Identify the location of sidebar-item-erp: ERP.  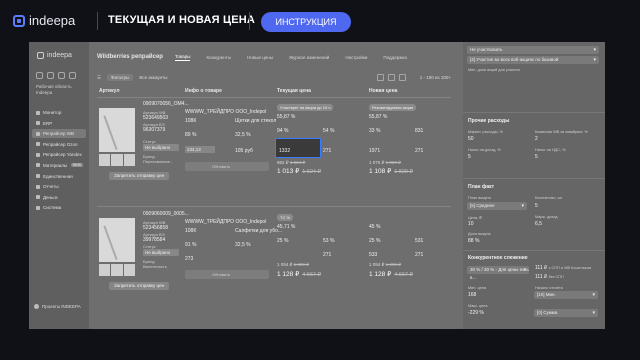
(59, 123).